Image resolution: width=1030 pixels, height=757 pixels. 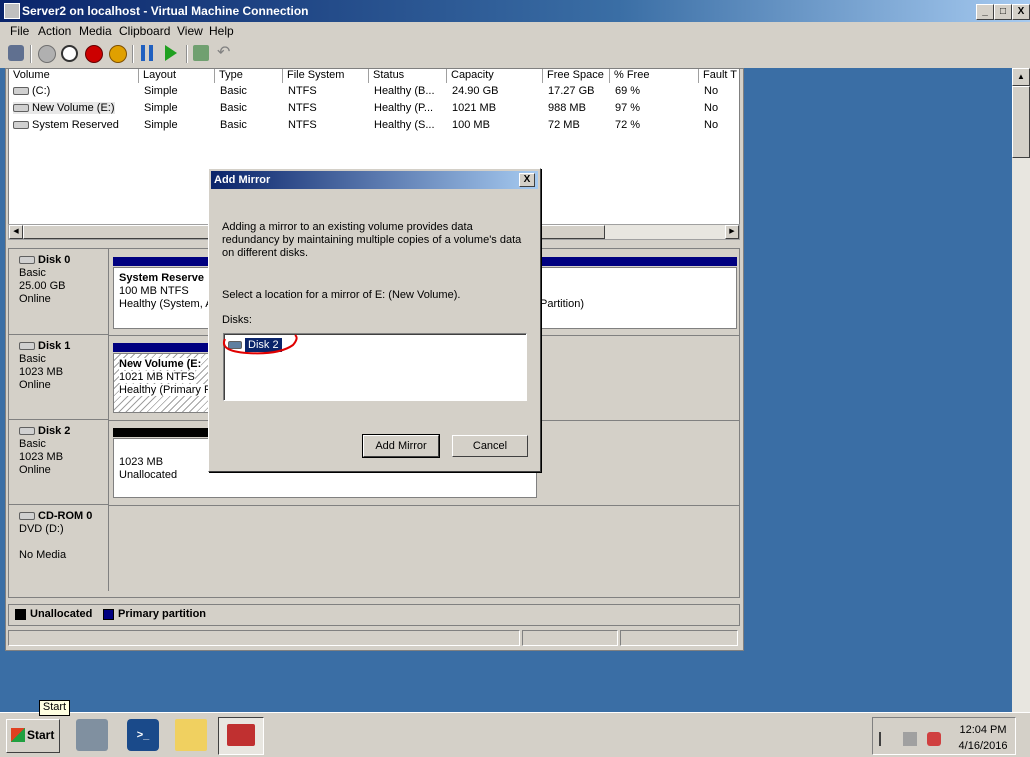 What do you see at coordinates (944, 736) in the screenshot?
I see `system-tray: 12:04 PM 4/16/2016` at bounding box center [944, 736].